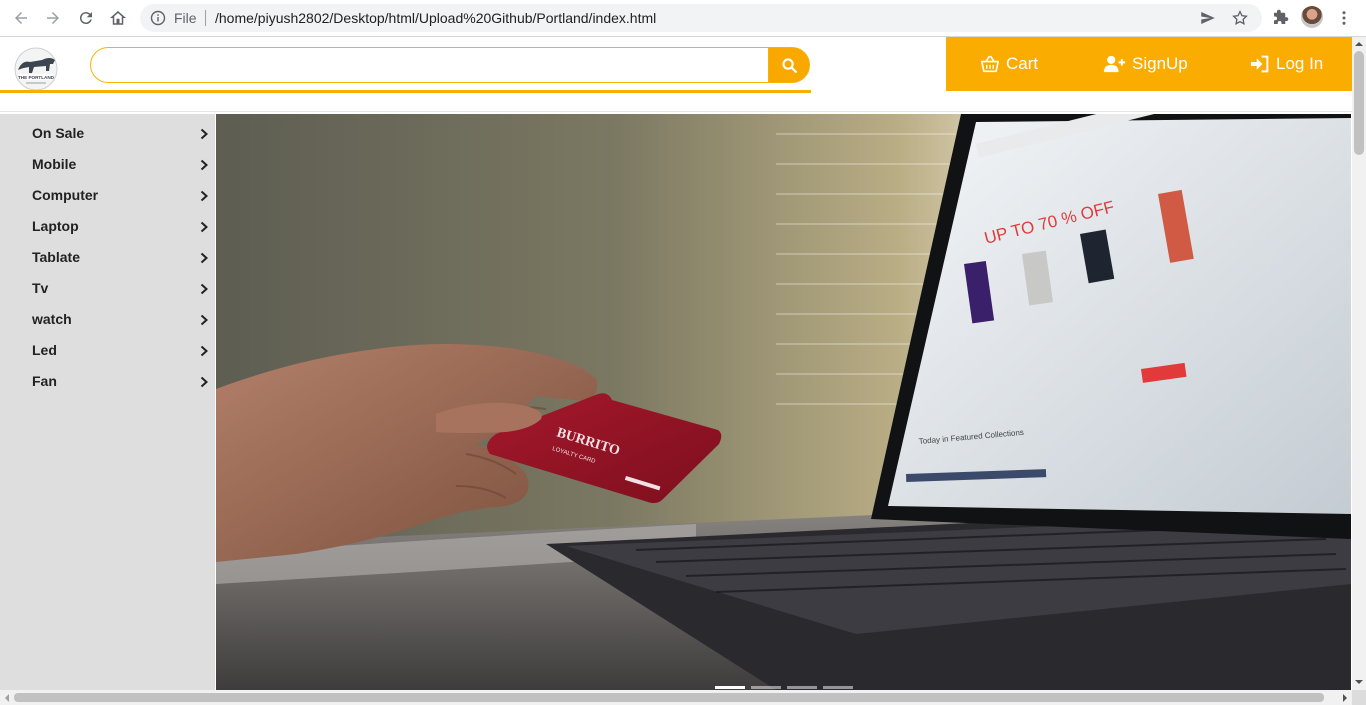  I want to click on login-link: Log In, so click(1286, 64).